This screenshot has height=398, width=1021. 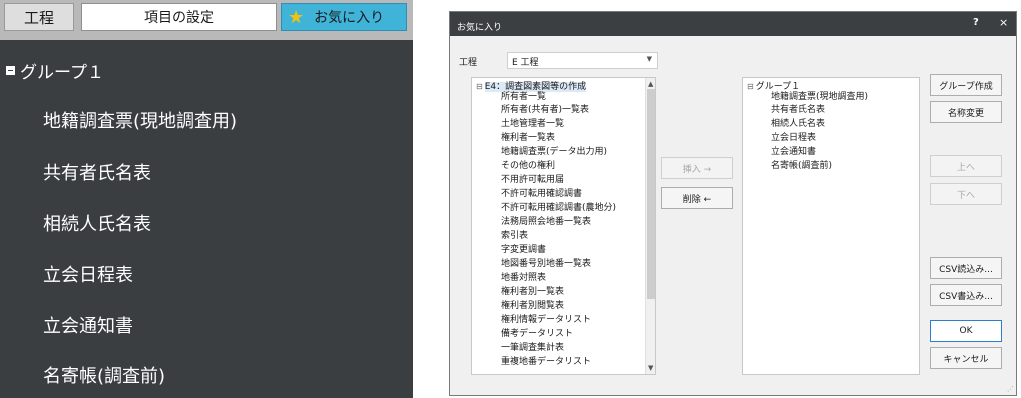 What do you see at coordinates (733, 24) in the screenshot?
I see `dialog-title-bar: お気に入り ? ×` at bounding box center [733, 24].